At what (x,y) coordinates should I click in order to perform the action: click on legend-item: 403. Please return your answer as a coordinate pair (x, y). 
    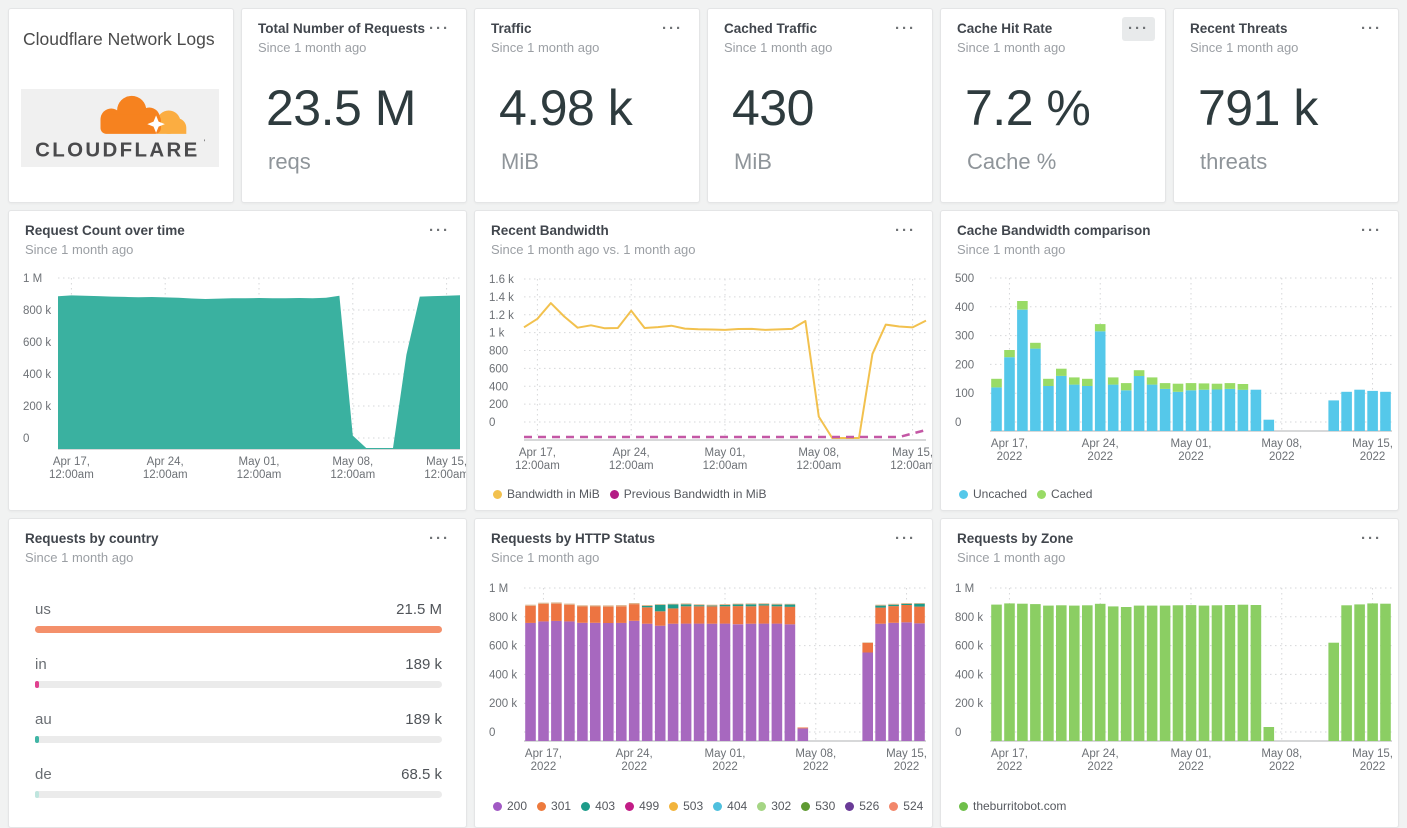
    Looking at the image, I should click on (598, 806).